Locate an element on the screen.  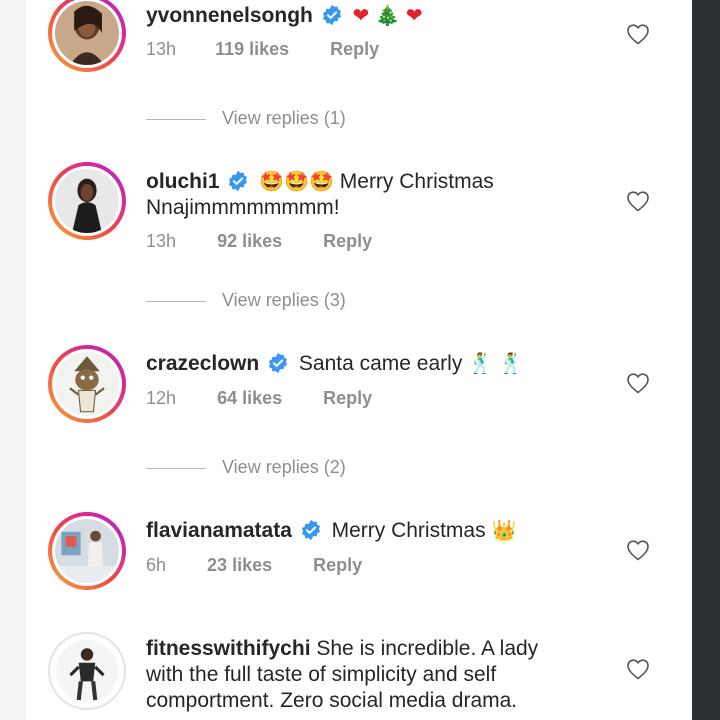
christmas-tree-emoji: 🎄 is located at coordinates (388, 15).